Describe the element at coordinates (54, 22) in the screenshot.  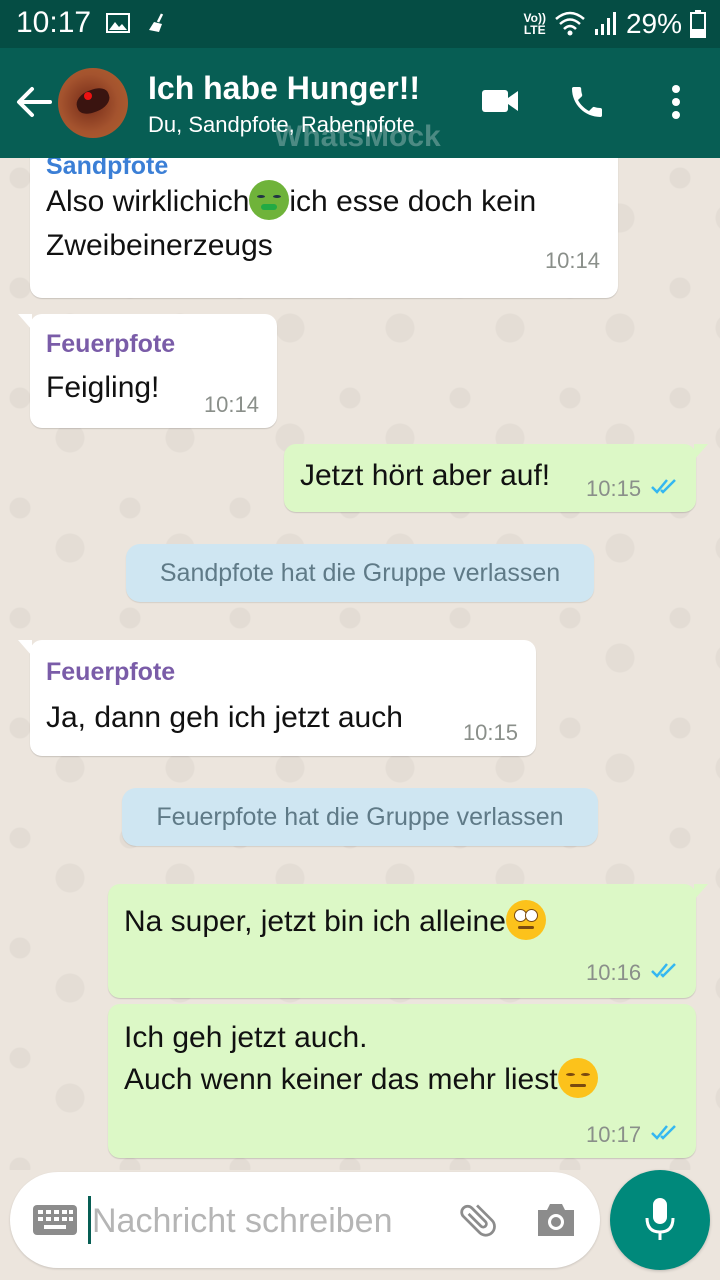
I see `status-time: 10:17` at that location.